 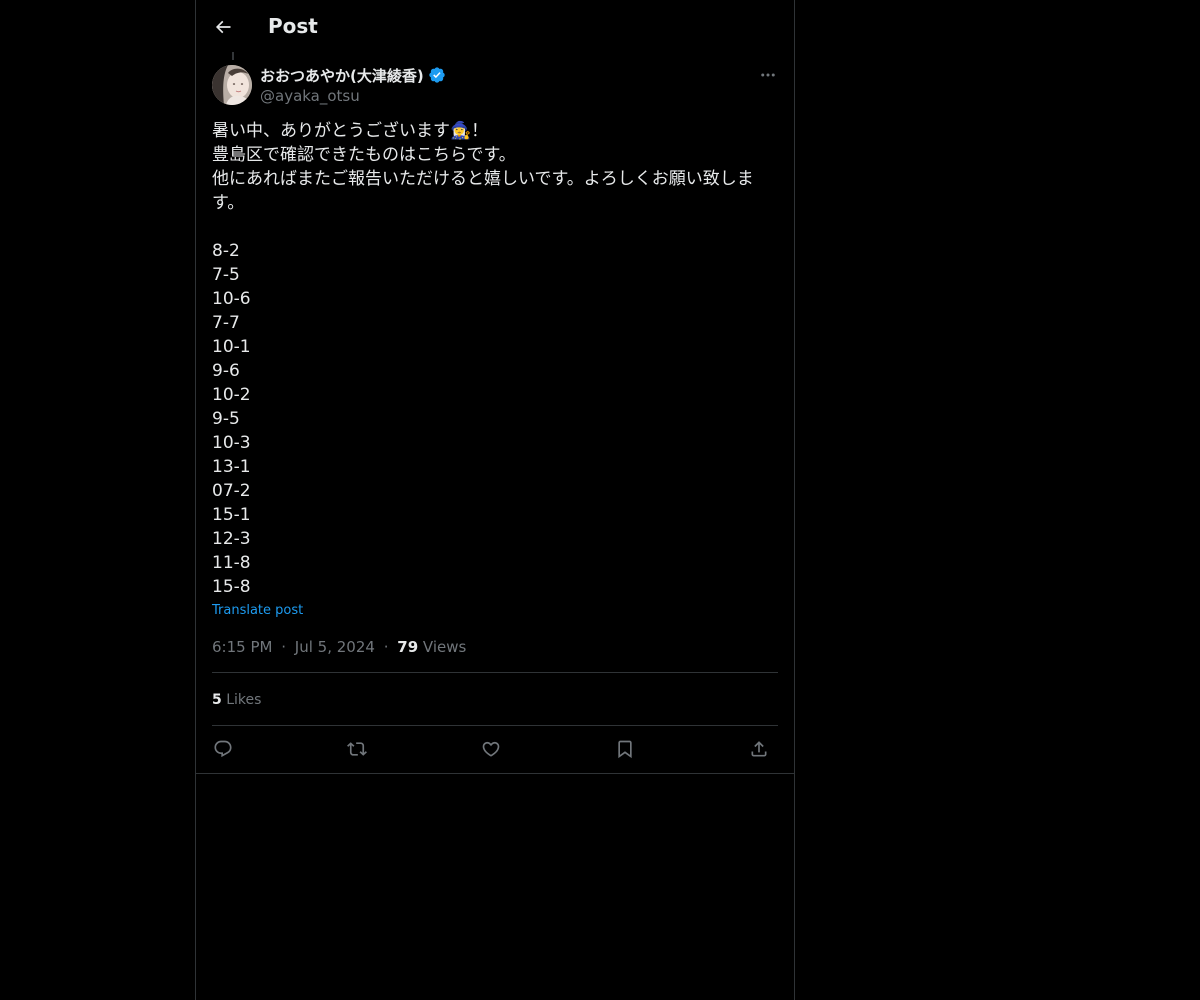 I want to click on tweet-text-line: 12-3, so click(x=231, y=539).